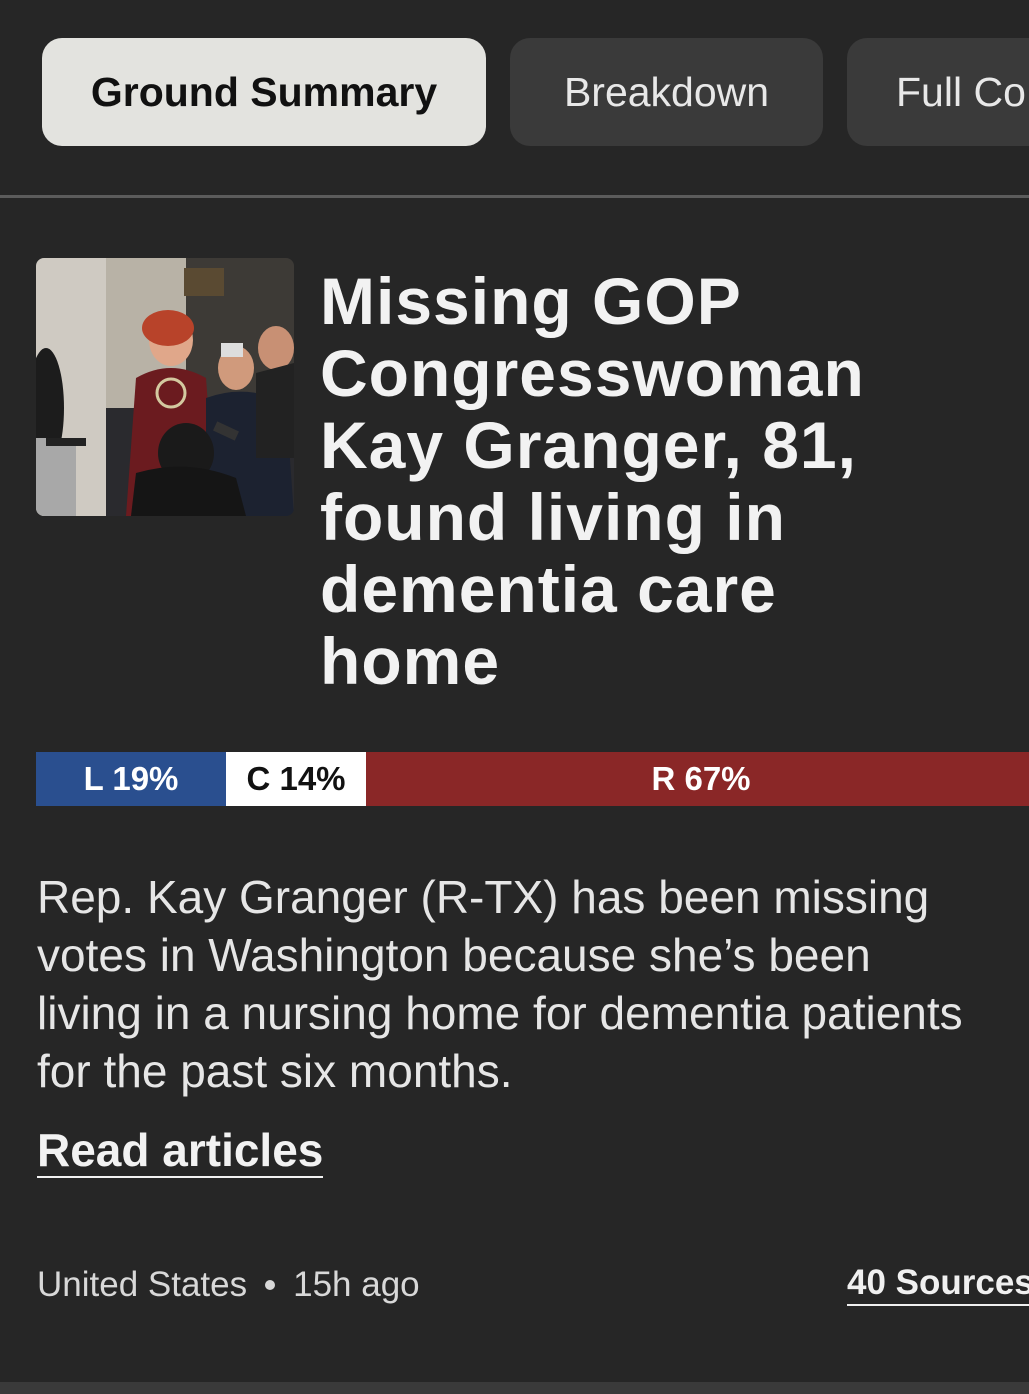 The height and width of the screenshot is (1394, 1029). Describe the element at coordinates (356, 1284) in the screenshot. I see `timestamp: 15h ago` at that location.